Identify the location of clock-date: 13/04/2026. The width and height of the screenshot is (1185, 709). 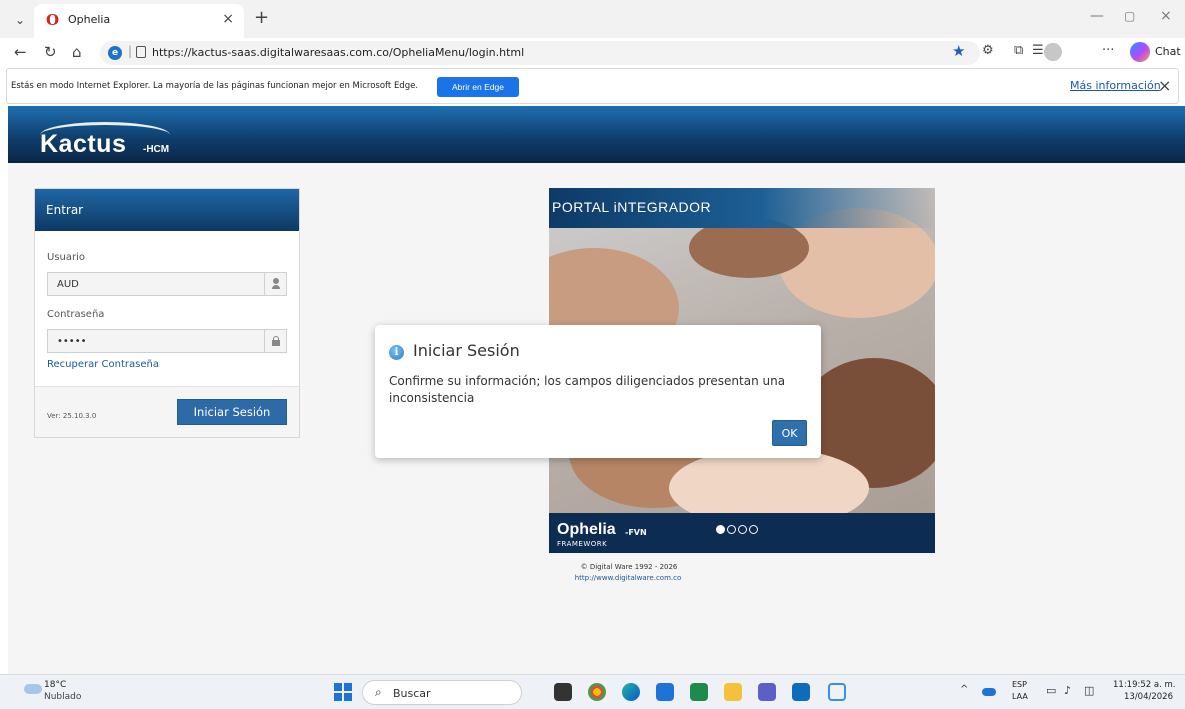
(1148, 697).